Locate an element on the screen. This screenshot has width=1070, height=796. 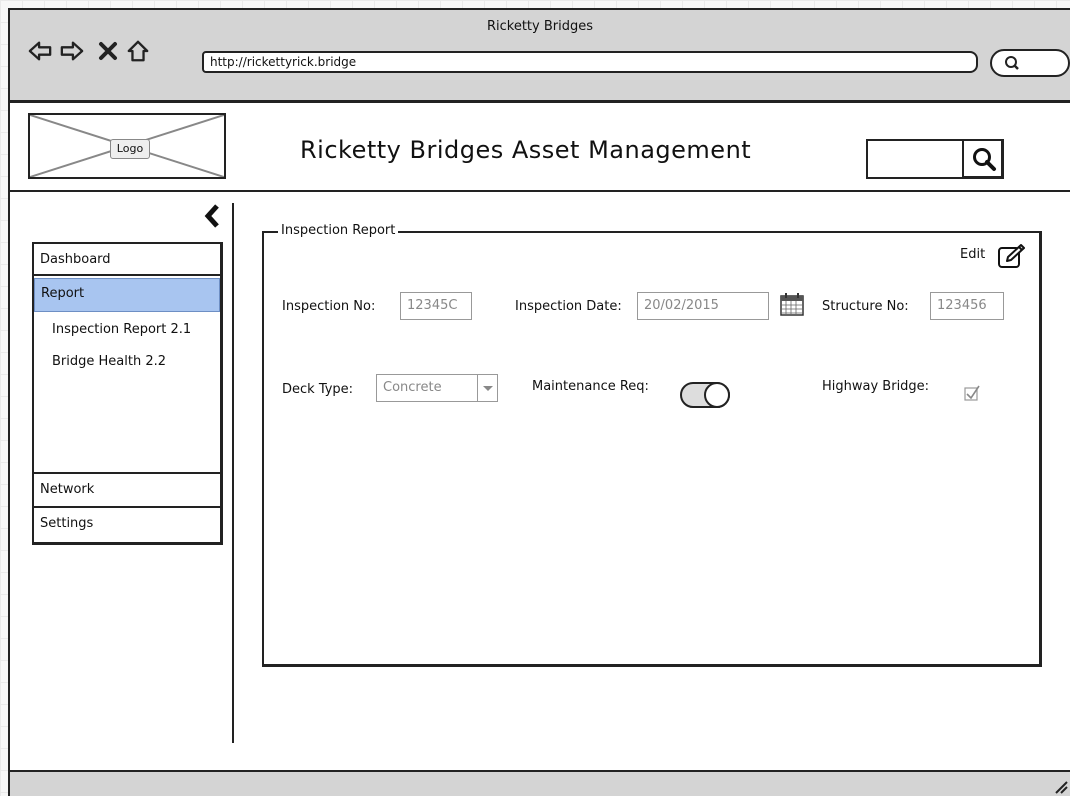
edit-pencil-icon is located at coordinates (1012, 256).